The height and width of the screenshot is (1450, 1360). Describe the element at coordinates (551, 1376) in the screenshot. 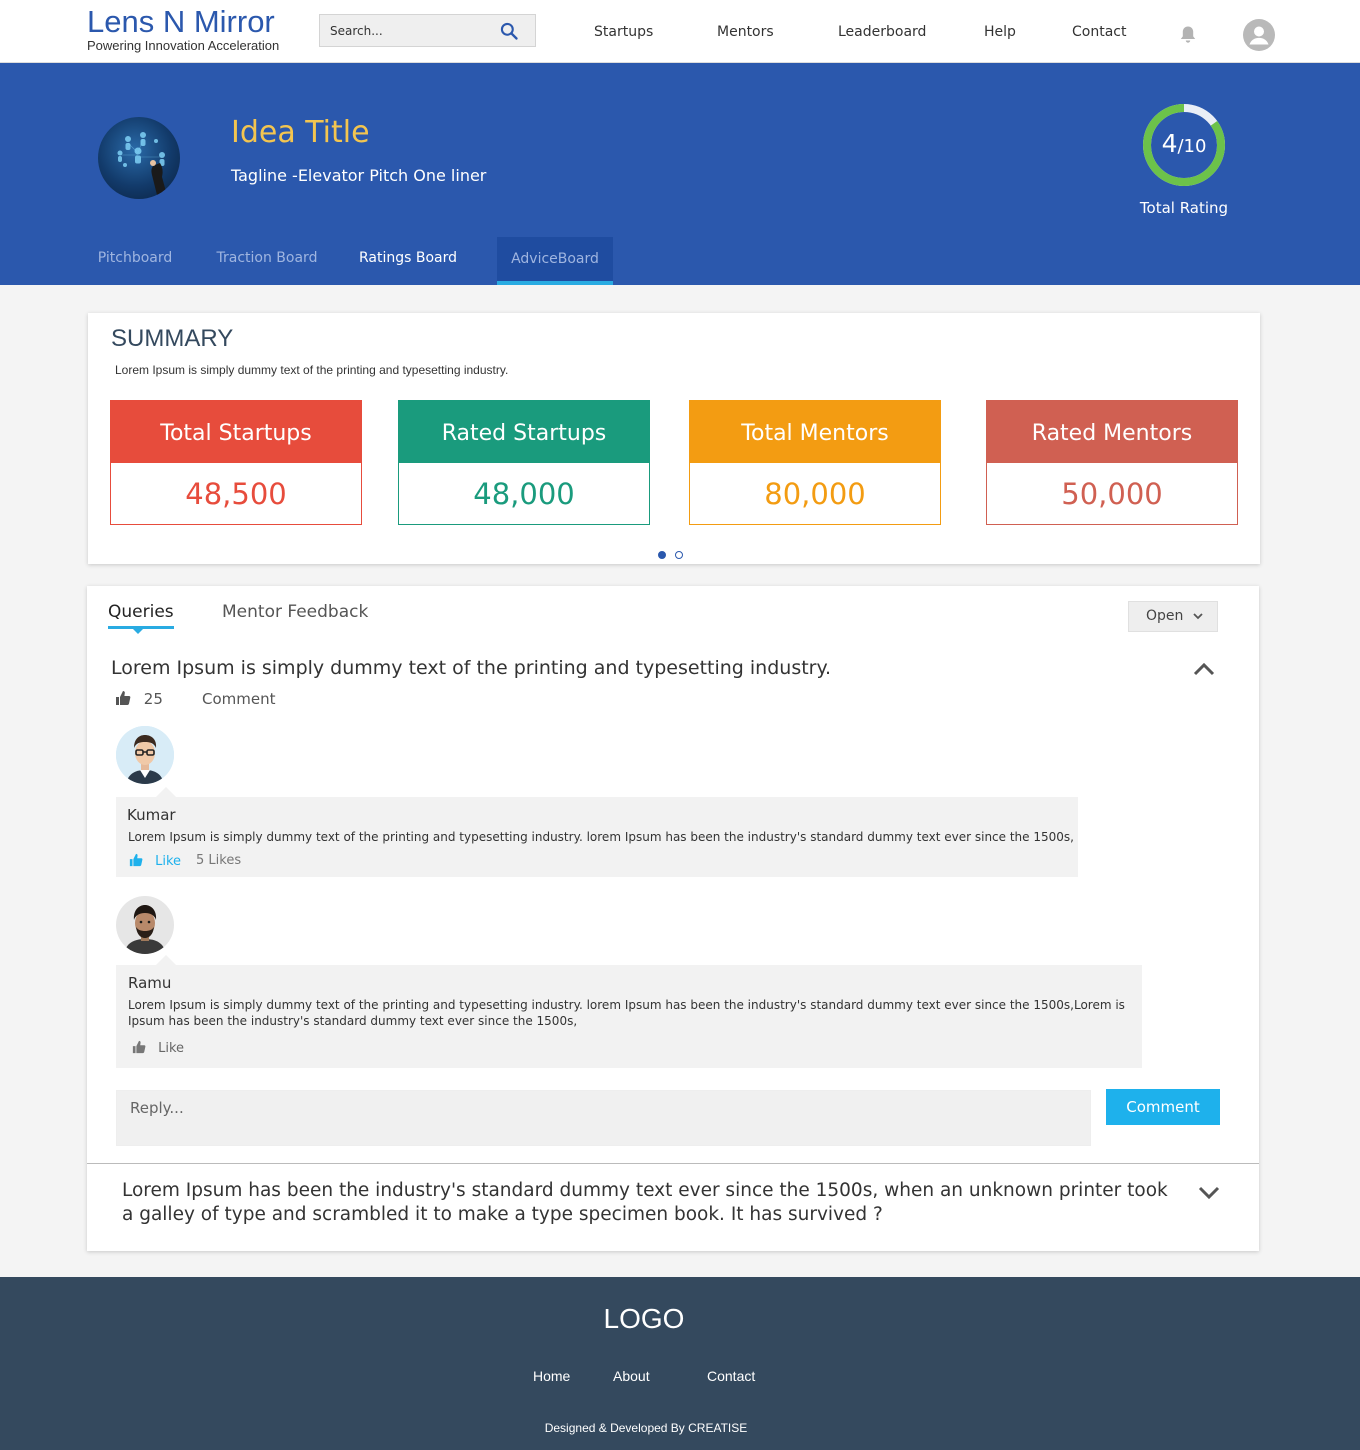

I see `footer-link-home: Home` at that location.